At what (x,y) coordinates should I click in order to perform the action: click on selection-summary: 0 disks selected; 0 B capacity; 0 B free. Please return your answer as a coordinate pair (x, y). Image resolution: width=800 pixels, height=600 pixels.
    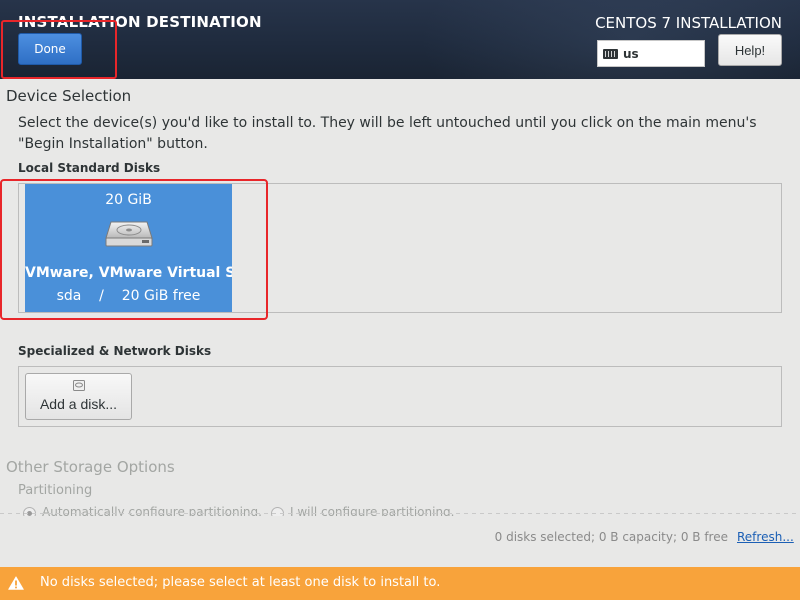
    Looking at the image, I should click on (611, 537).